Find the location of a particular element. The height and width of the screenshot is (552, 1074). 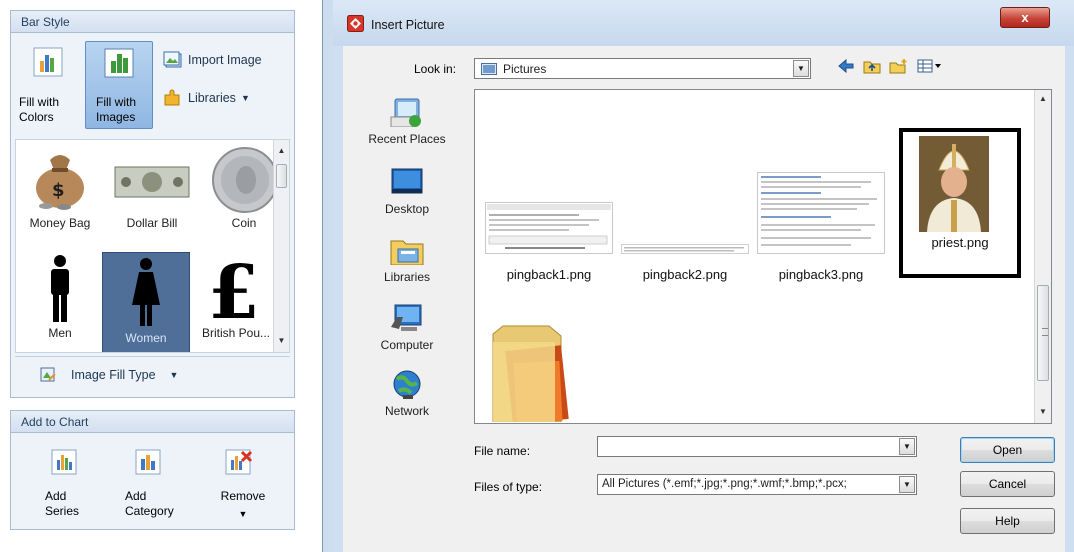

file-list-scroll-thumb is located at coordinates (1043, 333).